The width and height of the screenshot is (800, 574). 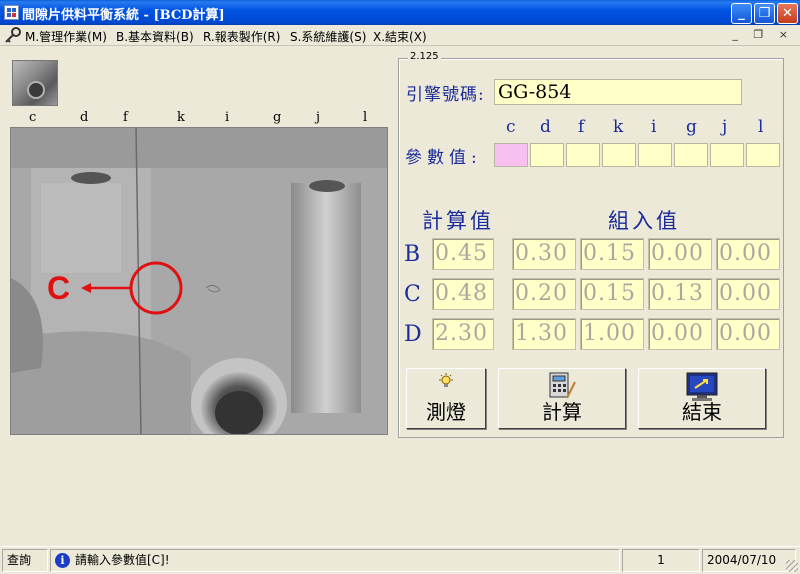 I want to click on mdi-window-controls: _ ❐ ×, so click(x=763, y=34).